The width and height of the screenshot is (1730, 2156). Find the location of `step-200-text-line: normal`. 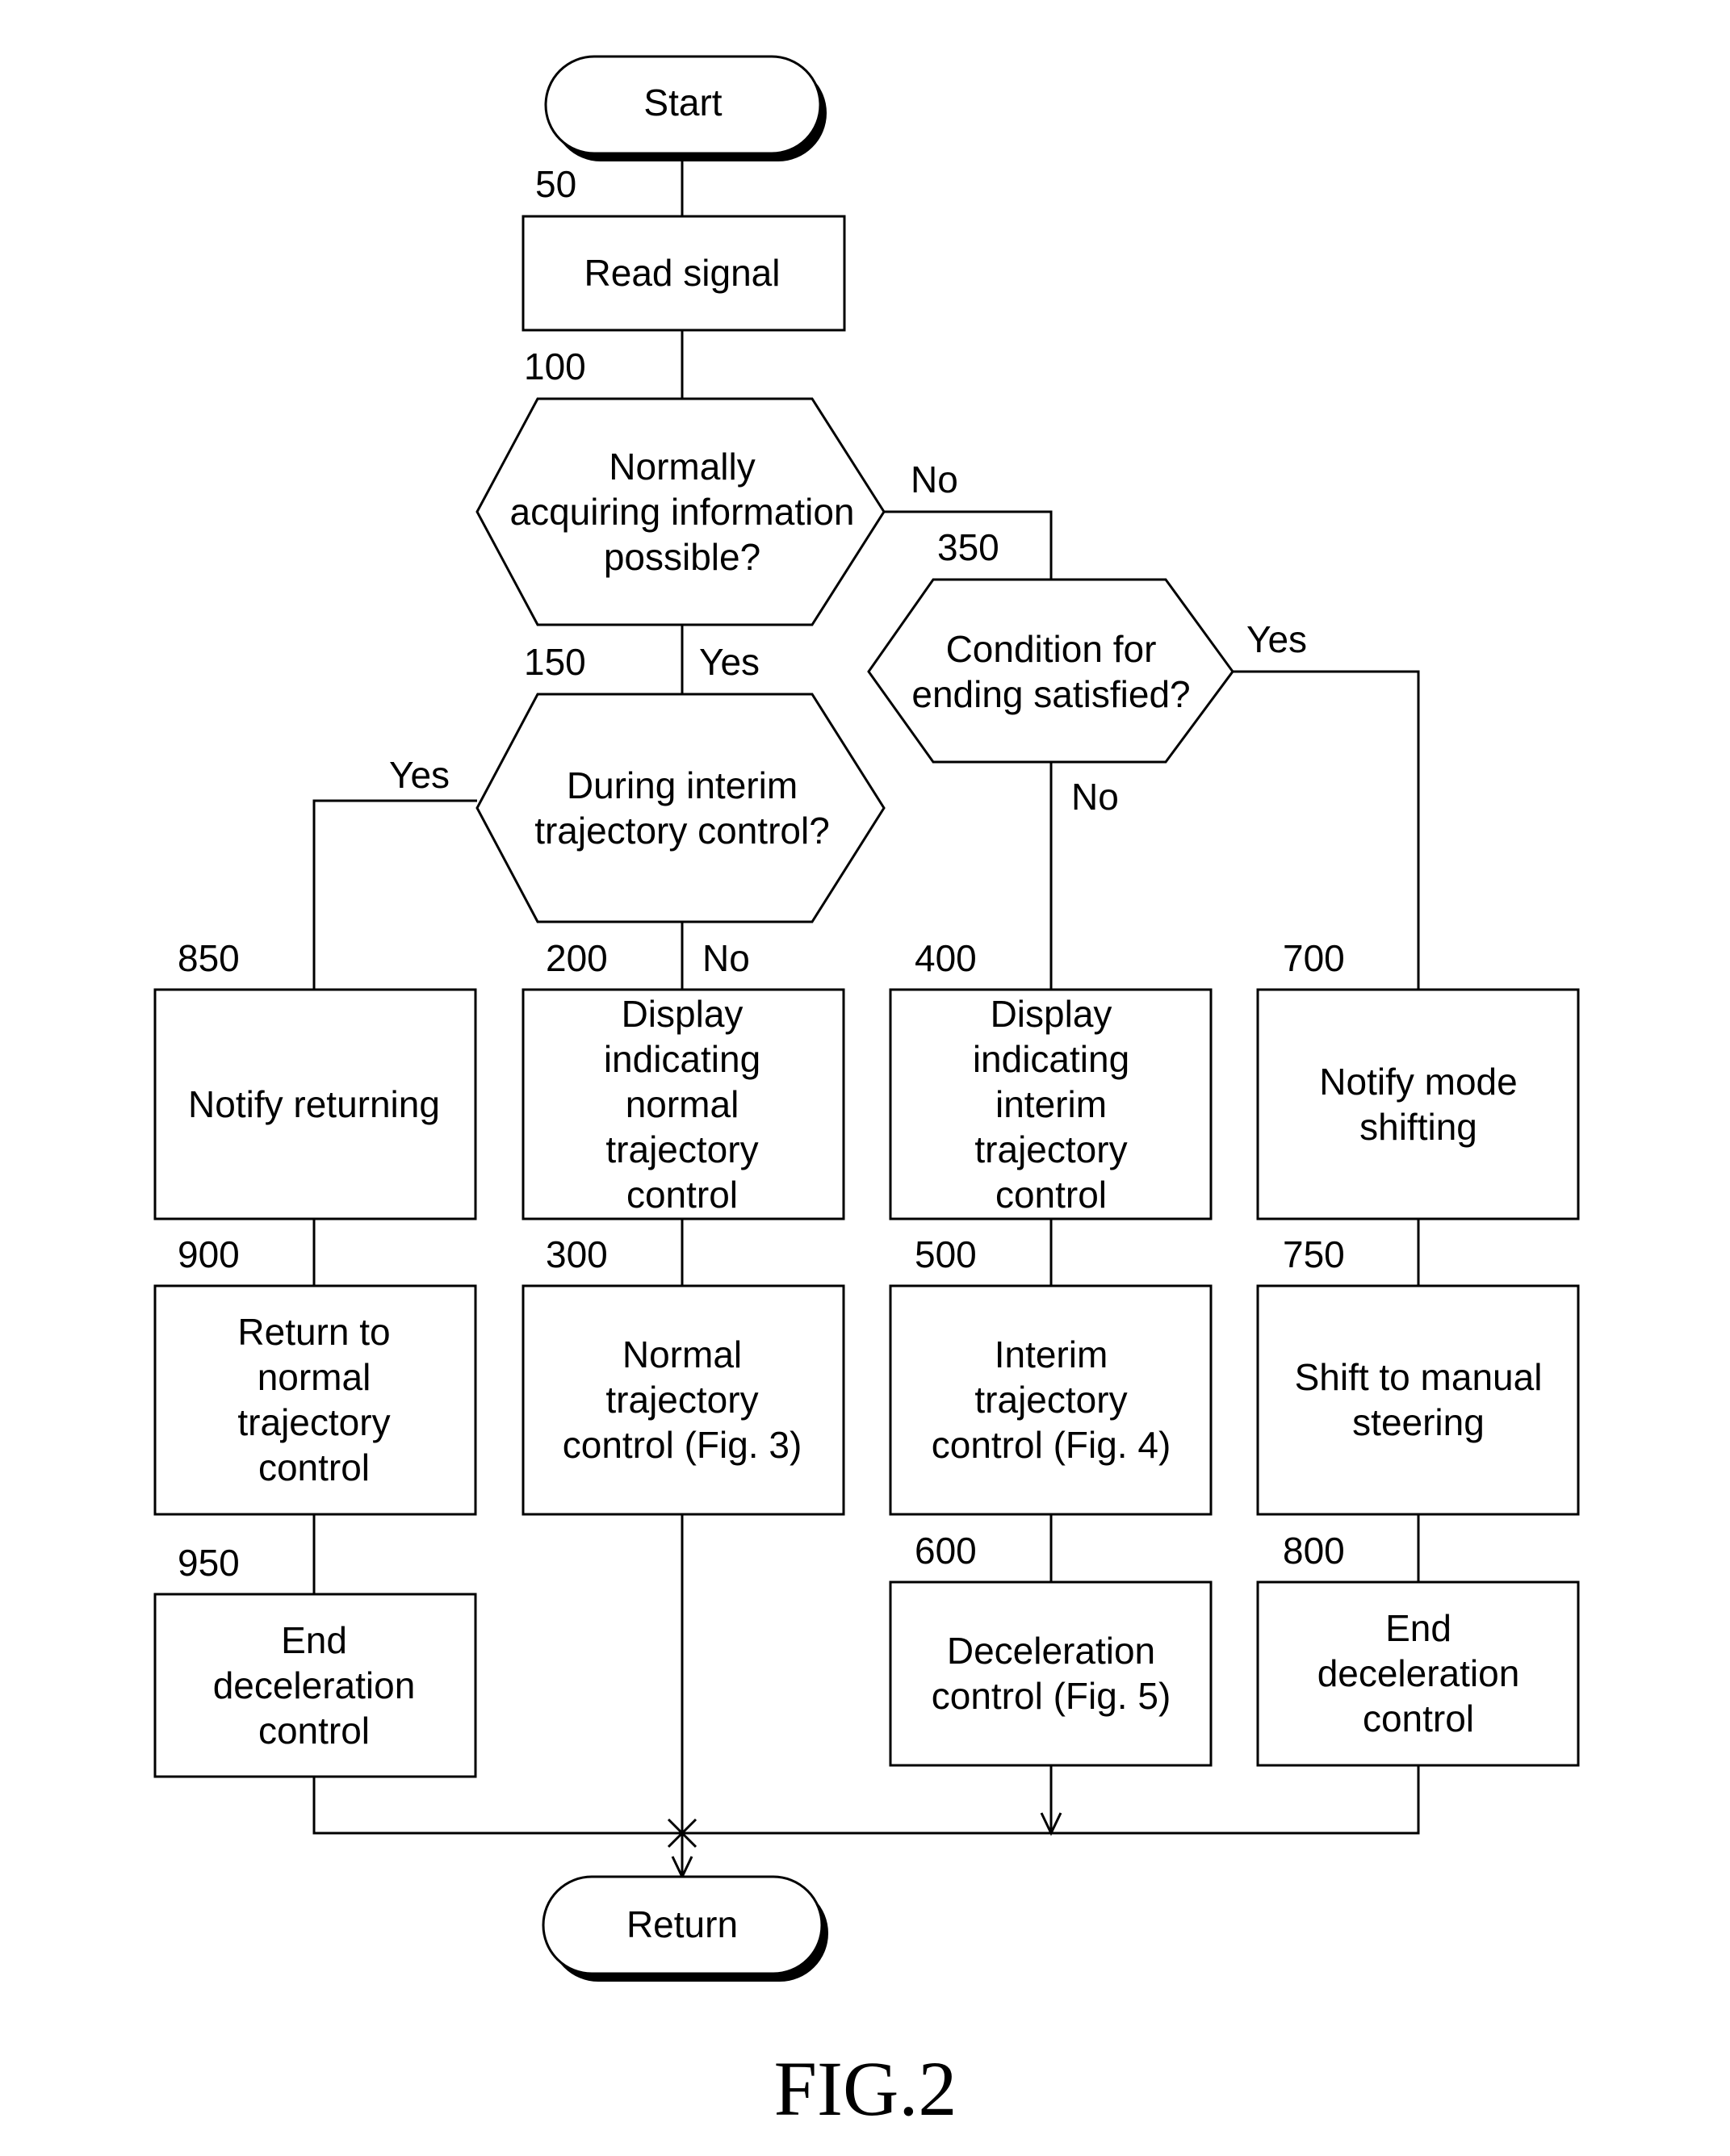

step-200-text-line: normal is located at coordinates (682, 1104).